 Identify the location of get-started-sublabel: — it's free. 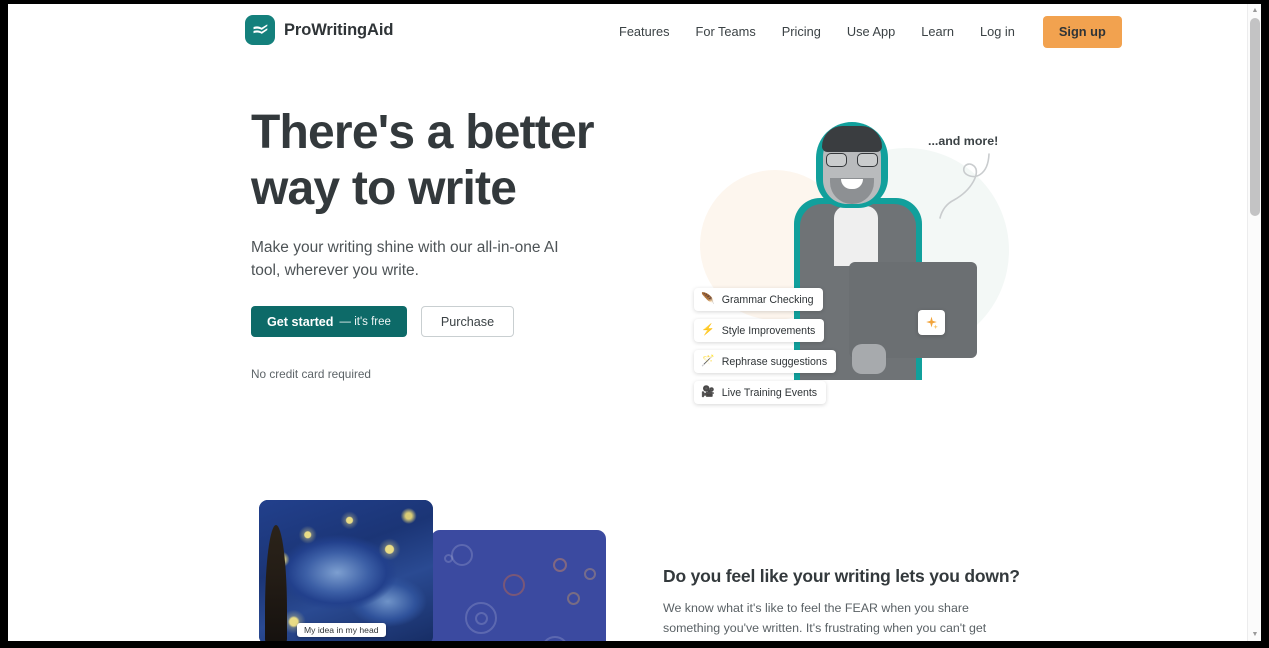
(365, 321).